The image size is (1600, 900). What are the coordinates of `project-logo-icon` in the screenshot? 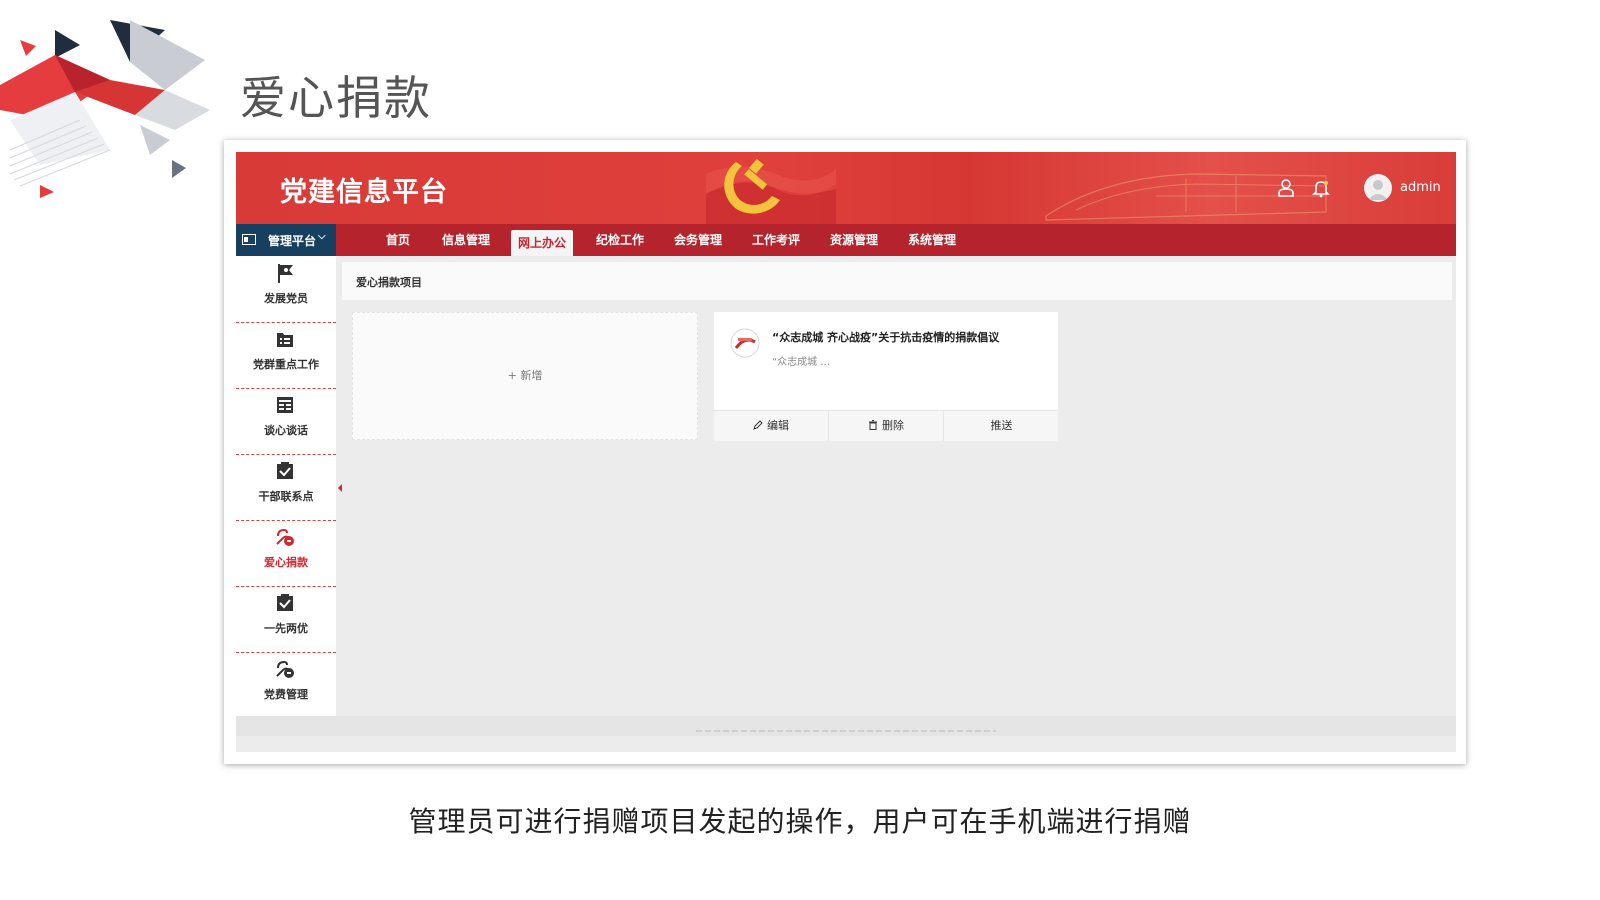 It's located at (745, 343).